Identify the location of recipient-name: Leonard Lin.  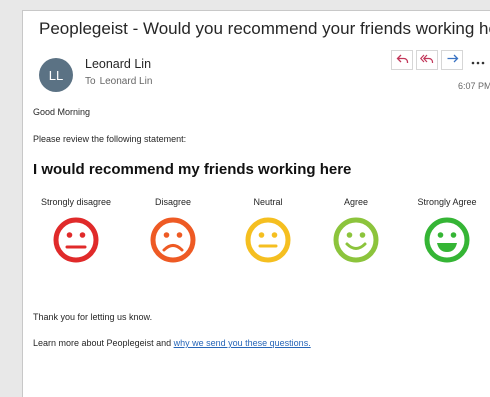
(126, 81).